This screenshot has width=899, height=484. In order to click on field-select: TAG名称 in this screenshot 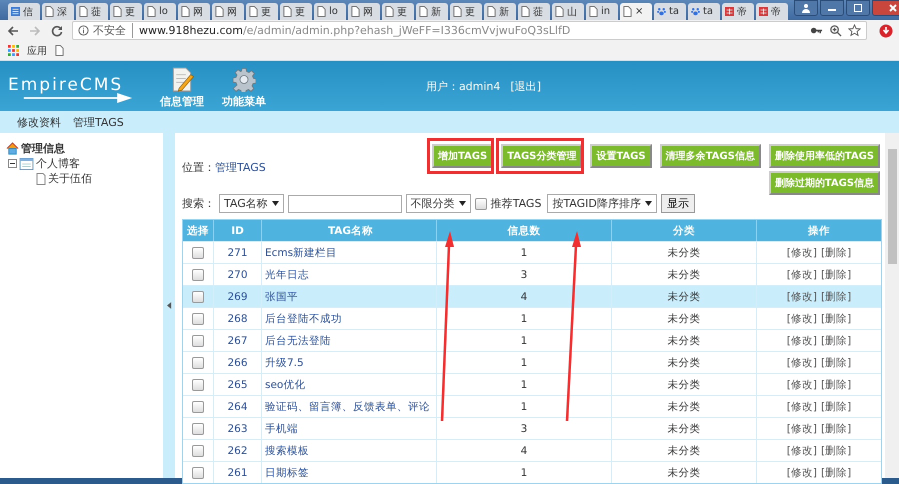, I will do `click(251, 203)`.